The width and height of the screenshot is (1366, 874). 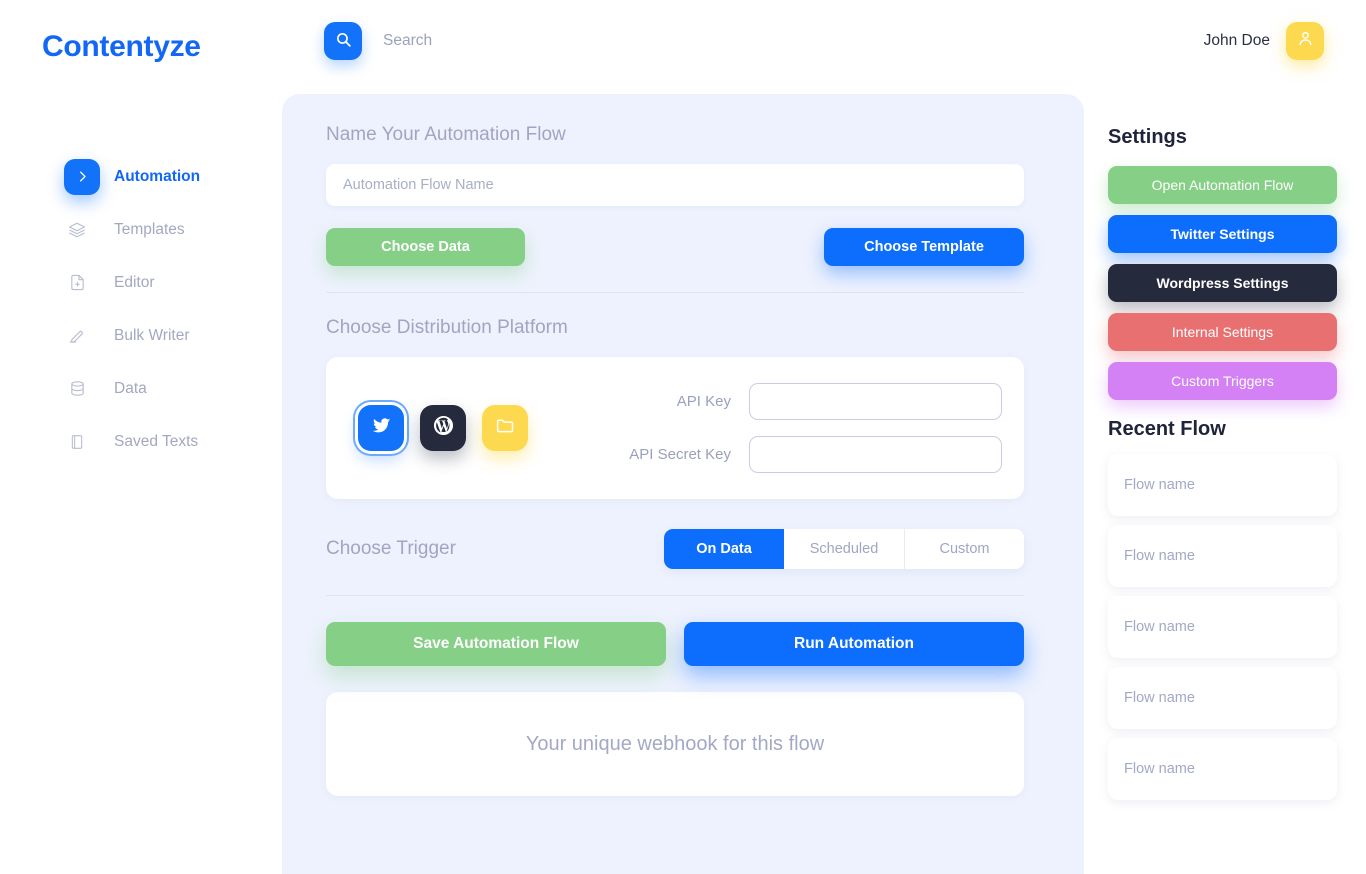 I want to click on sidebar-item-label: Data, so click(x=130, y=388).